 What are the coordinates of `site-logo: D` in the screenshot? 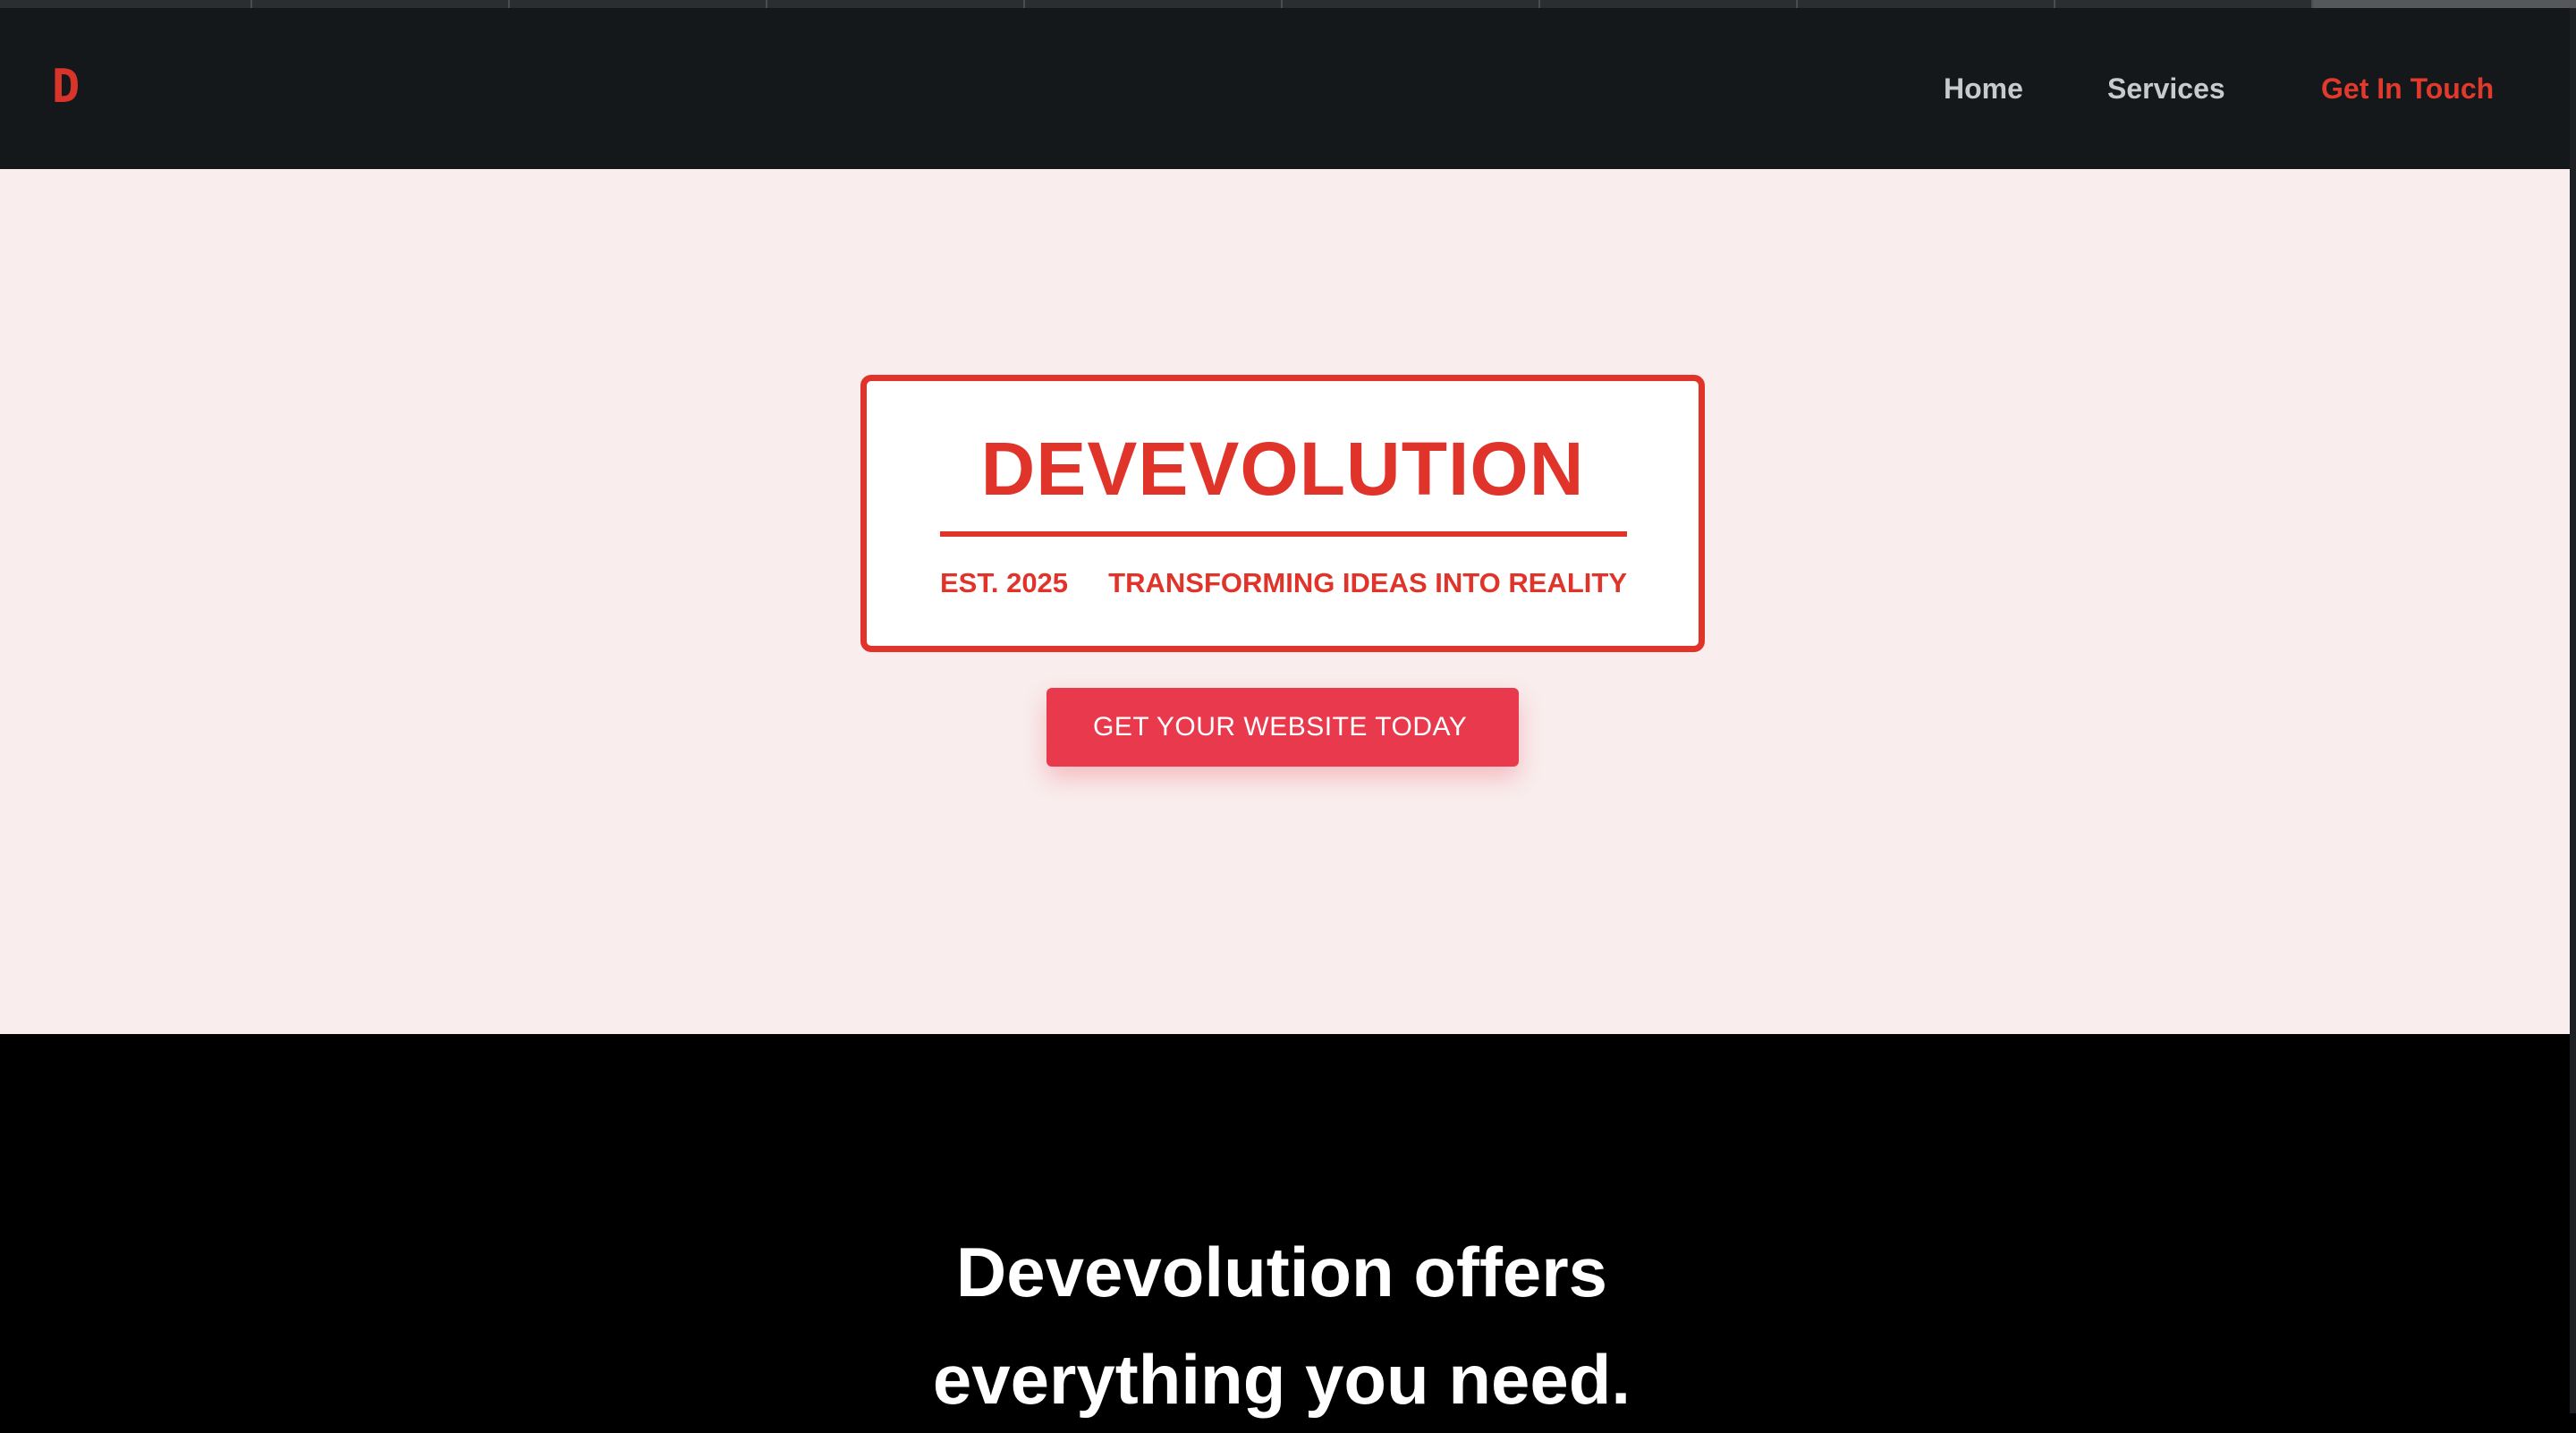 It's located at (66, 87).